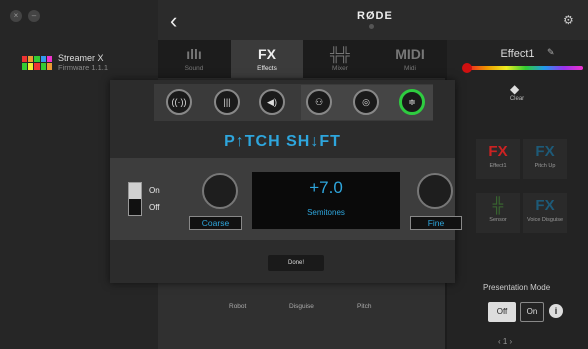 The width and height of the screenshot is (588, 349). Describe the element at coordinates (319, 102) in the screenshot. I see `robot-icon: ⚇` at that location.